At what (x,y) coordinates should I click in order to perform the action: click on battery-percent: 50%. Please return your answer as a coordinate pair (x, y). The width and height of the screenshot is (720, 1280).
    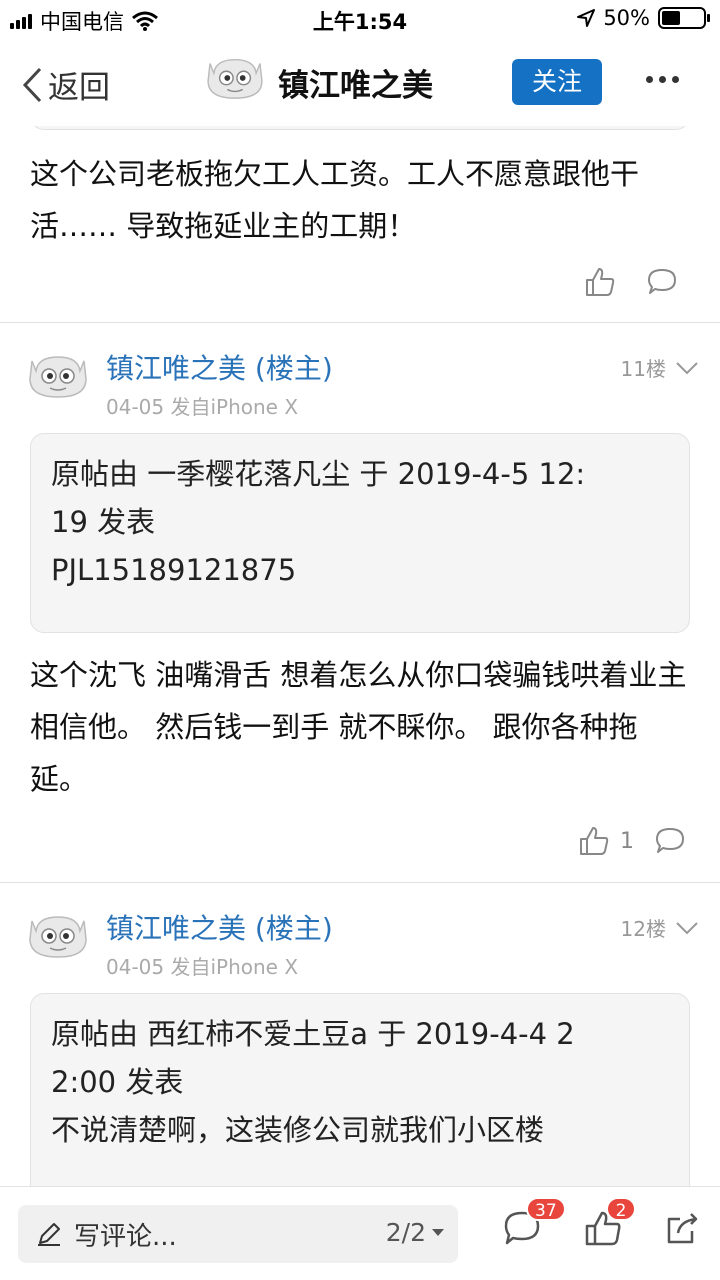
    Looking at the image, I should click on (626, 18).